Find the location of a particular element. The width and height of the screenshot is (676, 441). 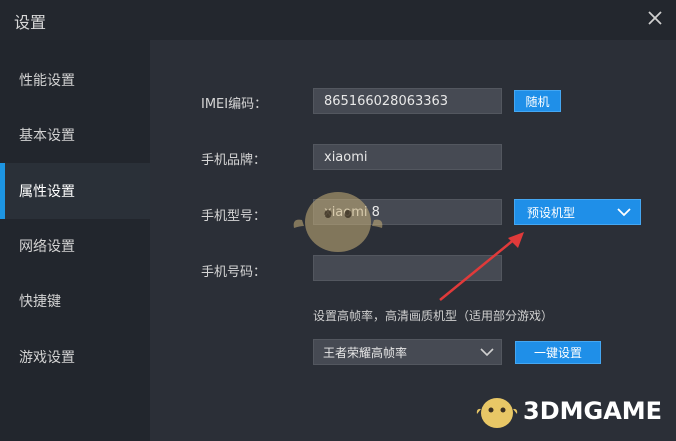

imei-label: IMEI编码： is located at coordinates (234, 104).